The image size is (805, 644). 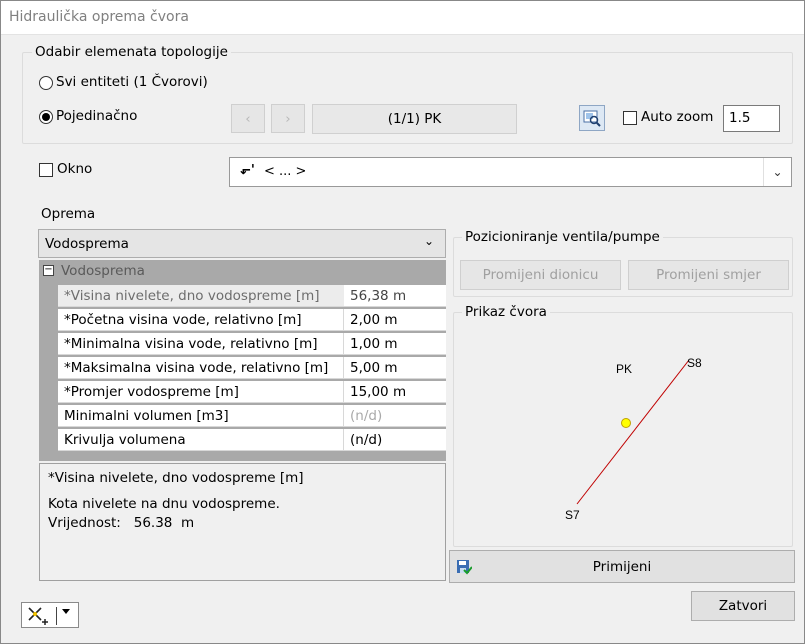 What do you see at coordinates (46, 117) in the screenshot?
I see `radio-single` at bounding box center [46, 117].